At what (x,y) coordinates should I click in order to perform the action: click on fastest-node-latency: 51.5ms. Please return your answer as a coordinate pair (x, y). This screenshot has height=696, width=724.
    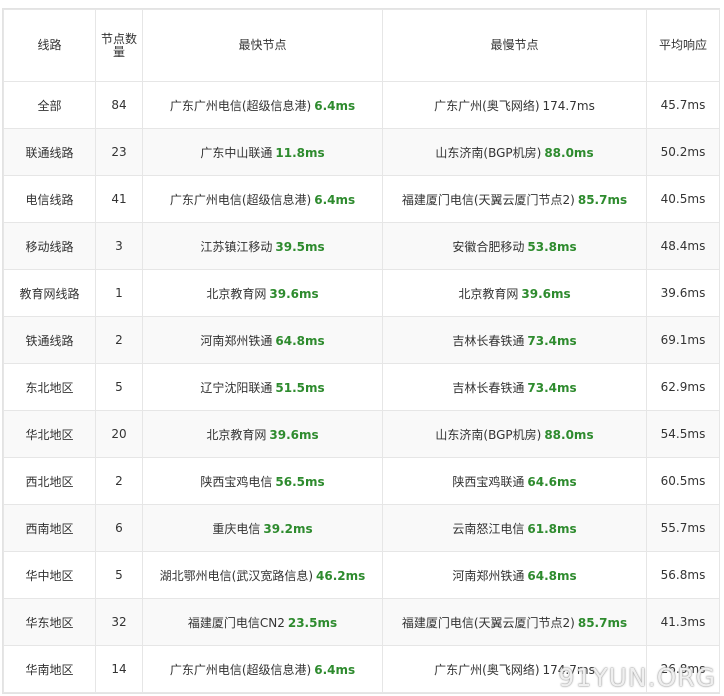
    Looking at the image, I should click on (300, 387).